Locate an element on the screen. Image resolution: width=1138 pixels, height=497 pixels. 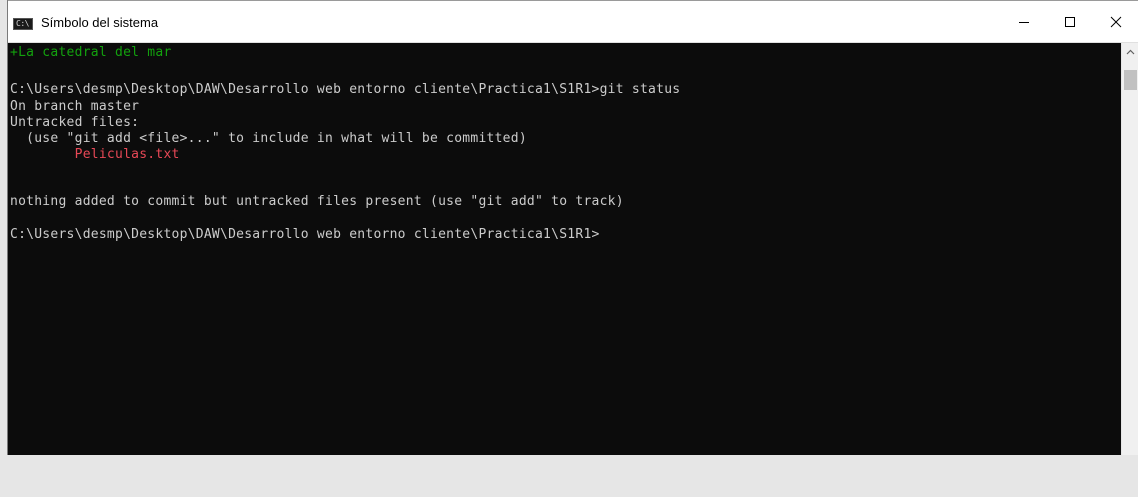
maximize-button is located at coordinates (1070, 21).